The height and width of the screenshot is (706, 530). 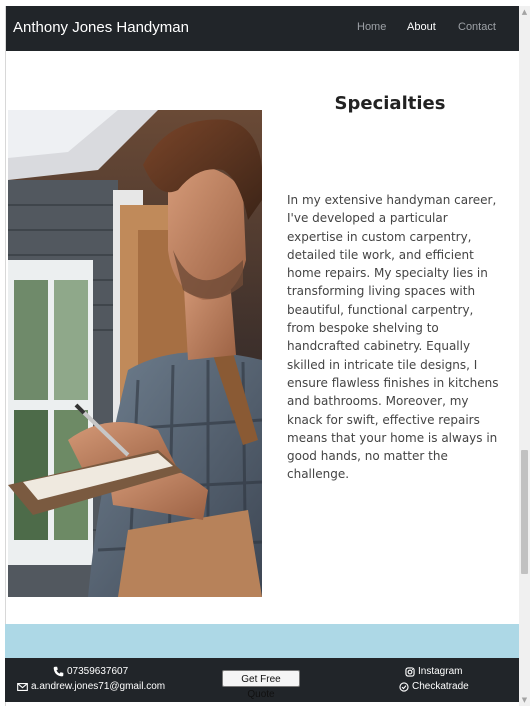 I want to click on envelope-icon, so click(x=22, y=686).